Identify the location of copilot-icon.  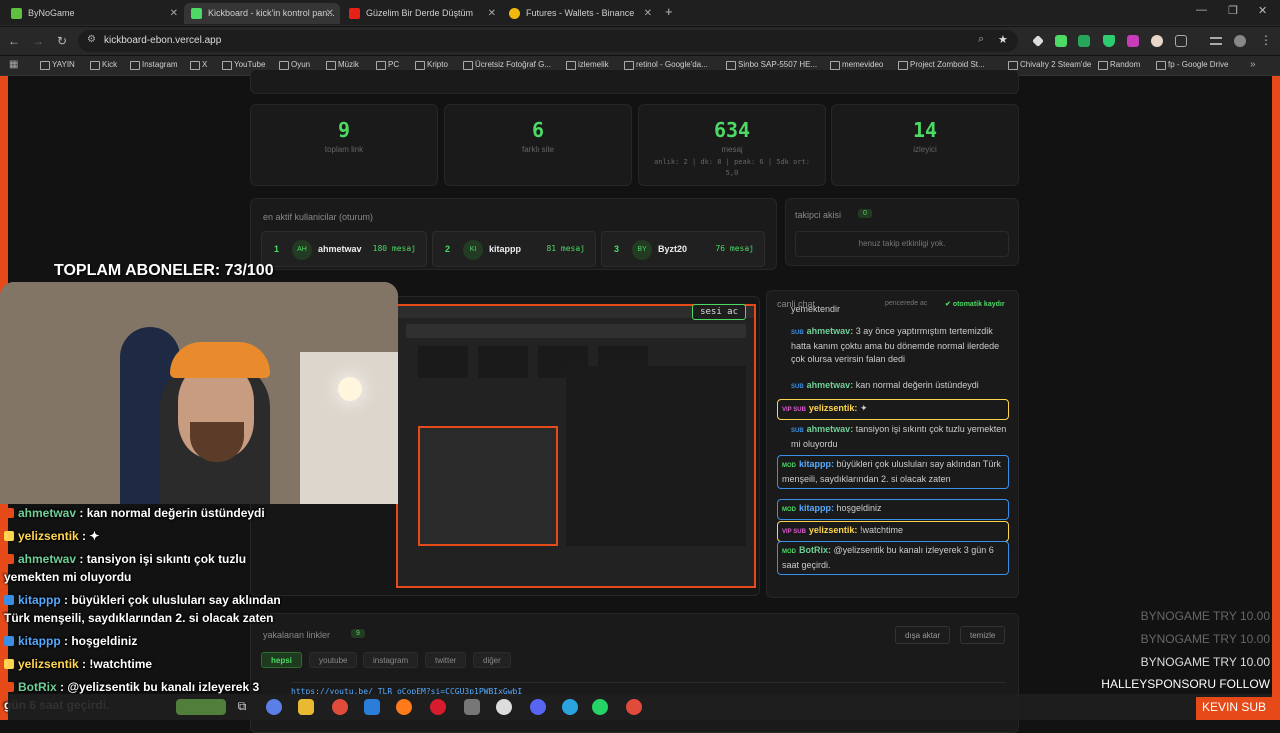
(274, 707).